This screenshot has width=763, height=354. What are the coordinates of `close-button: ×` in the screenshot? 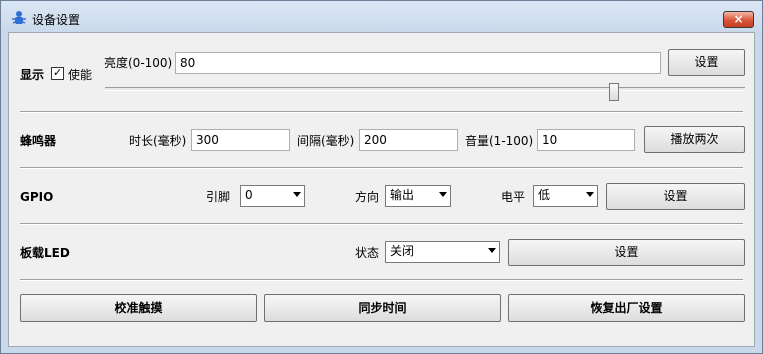 It's located at (738, 19).